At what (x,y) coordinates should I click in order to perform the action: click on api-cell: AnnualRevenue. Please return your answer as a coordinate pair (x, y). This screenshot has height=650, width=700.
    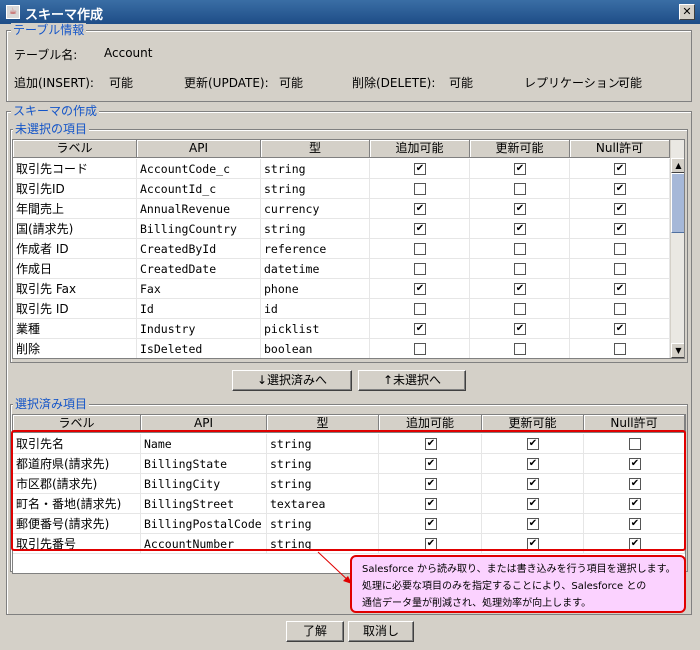
    Looking at the image, I should click on (199, 209).